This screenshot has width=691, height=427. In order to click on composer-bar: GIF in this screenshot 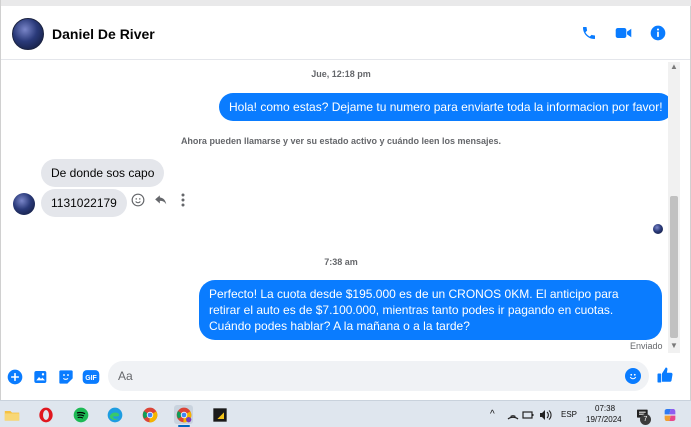, I will do `click(345, 377)`.